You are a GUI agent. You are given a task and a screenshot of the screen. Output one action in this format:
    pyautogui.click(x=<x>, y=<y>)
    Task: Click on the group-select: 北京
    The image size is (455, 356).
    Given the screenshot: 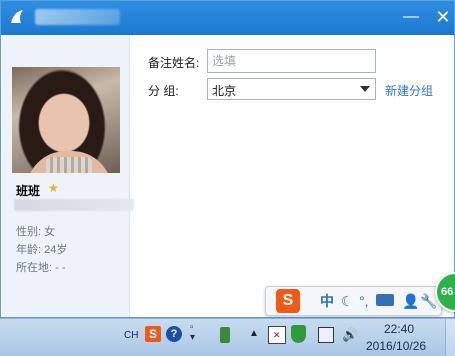 What is the action you would take?
    pyautogui.click(x=291, y=89)
    